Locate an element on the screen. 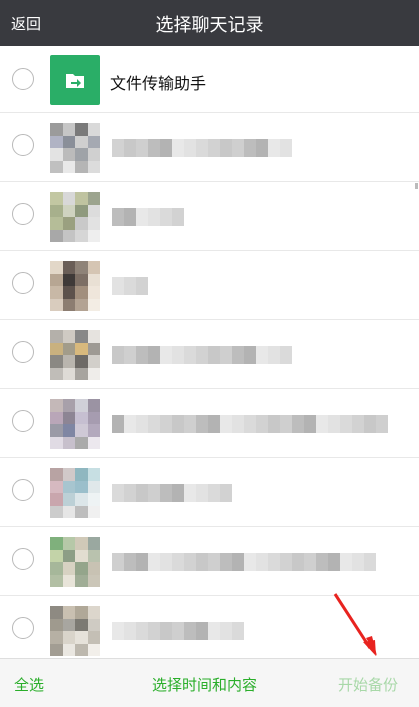  folder-arrow-icon is located at coordinates (75, 80).